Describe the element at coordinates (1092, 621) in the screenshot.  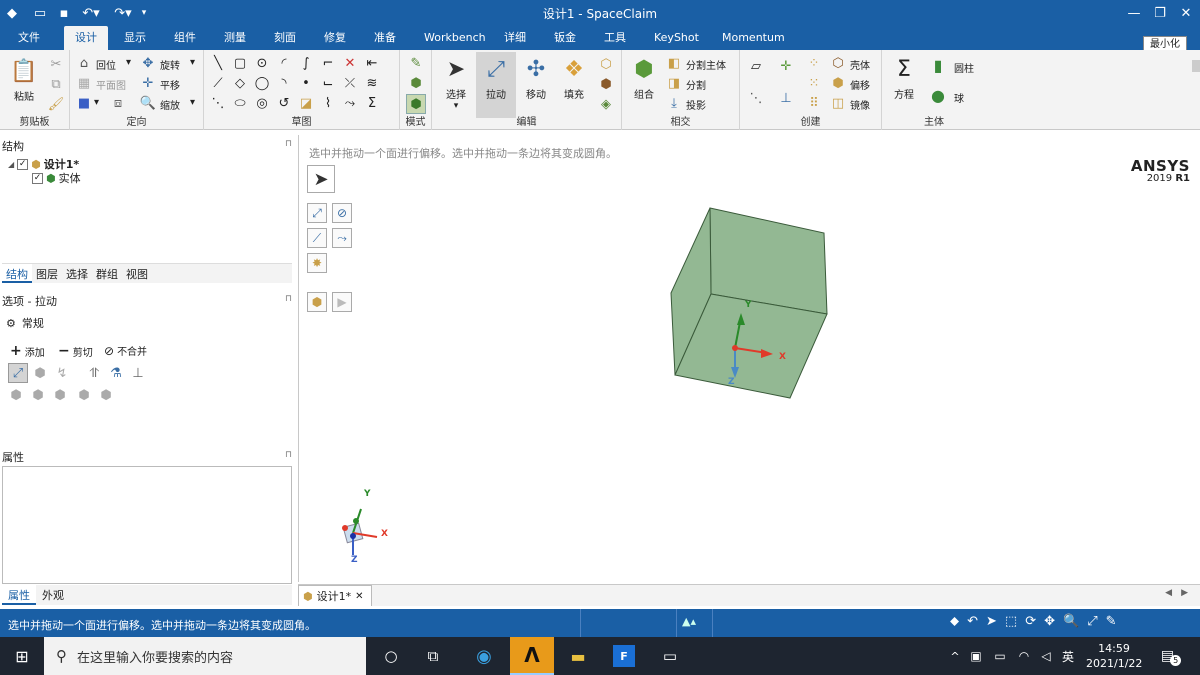
I see `pull-status-icon: ⤢` at that location.